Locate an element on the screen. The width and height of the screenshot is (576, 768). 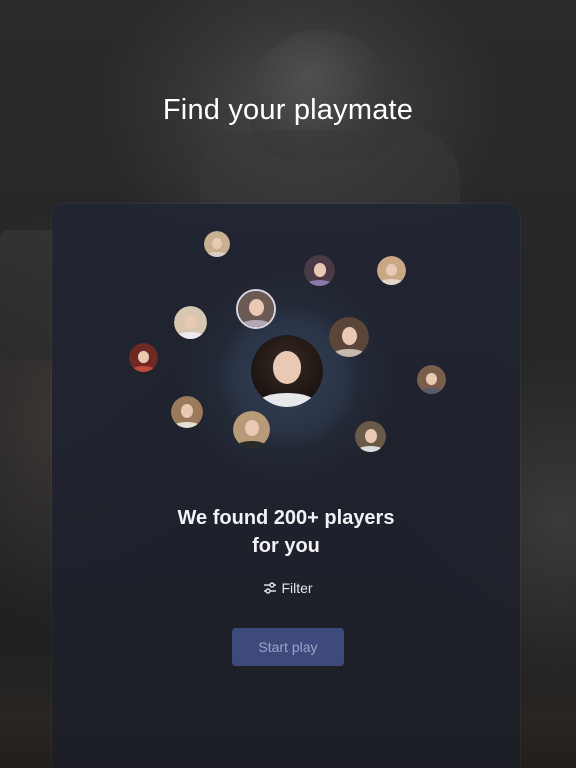
sliders-icon is located at coordinates (270, 588).